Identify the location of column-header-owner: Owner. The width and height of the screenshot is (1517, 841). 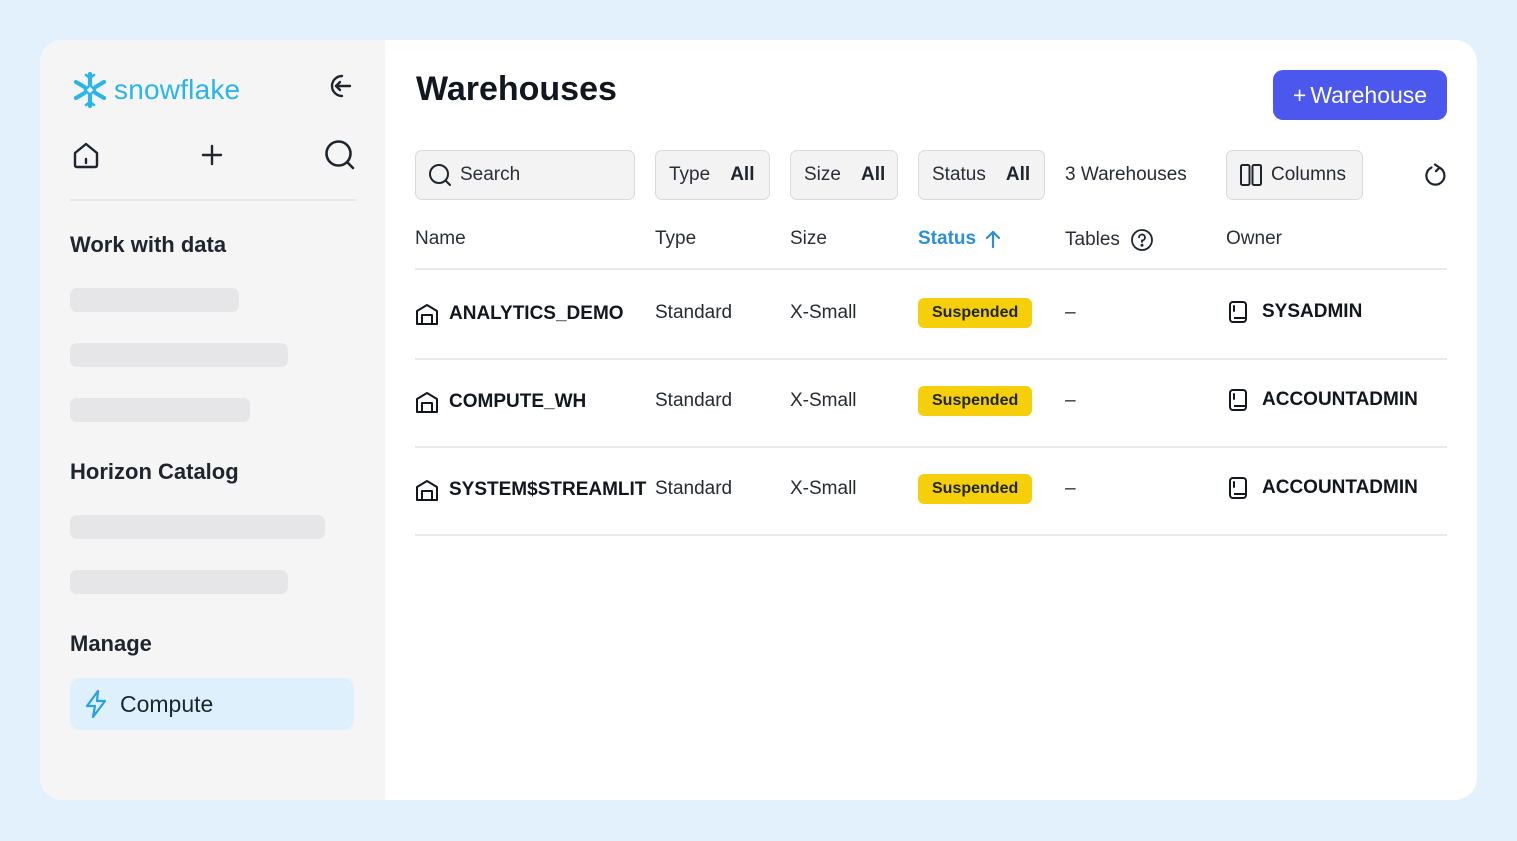
(1254, 239).